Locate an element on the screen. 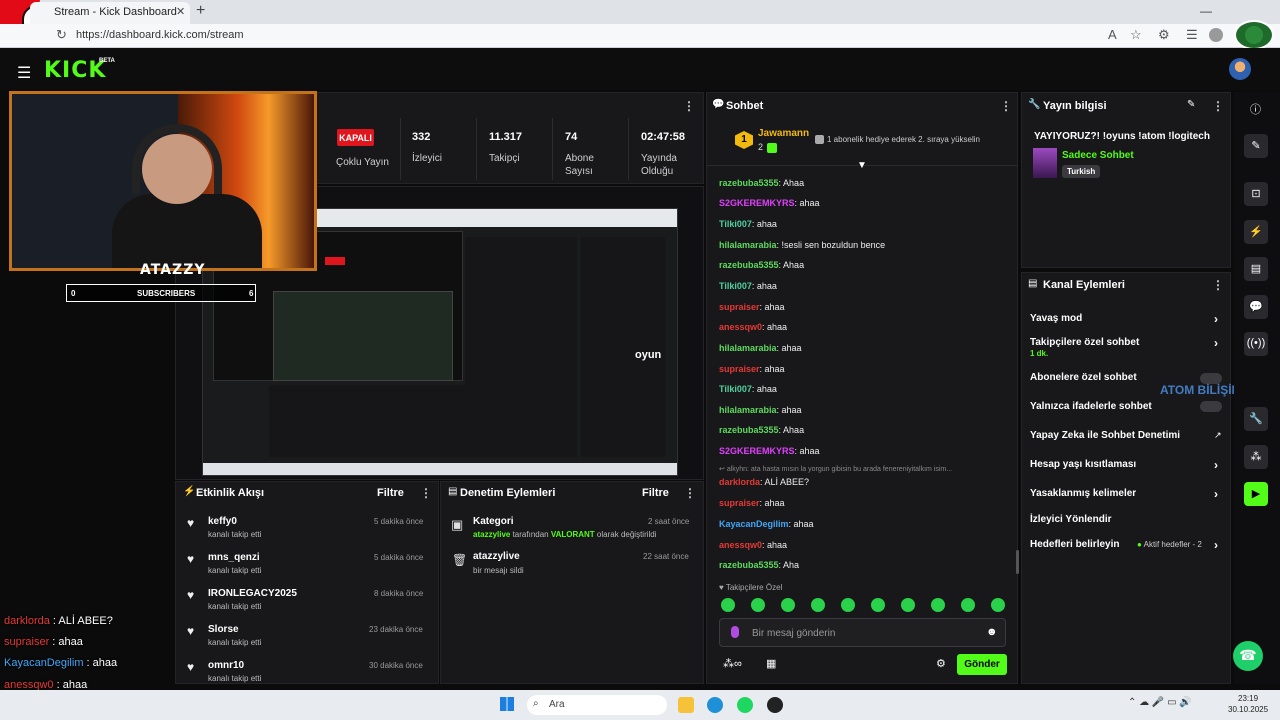 The image size is (1280, 720). menu-icon: ☰ is located at coordinates (24, 73).